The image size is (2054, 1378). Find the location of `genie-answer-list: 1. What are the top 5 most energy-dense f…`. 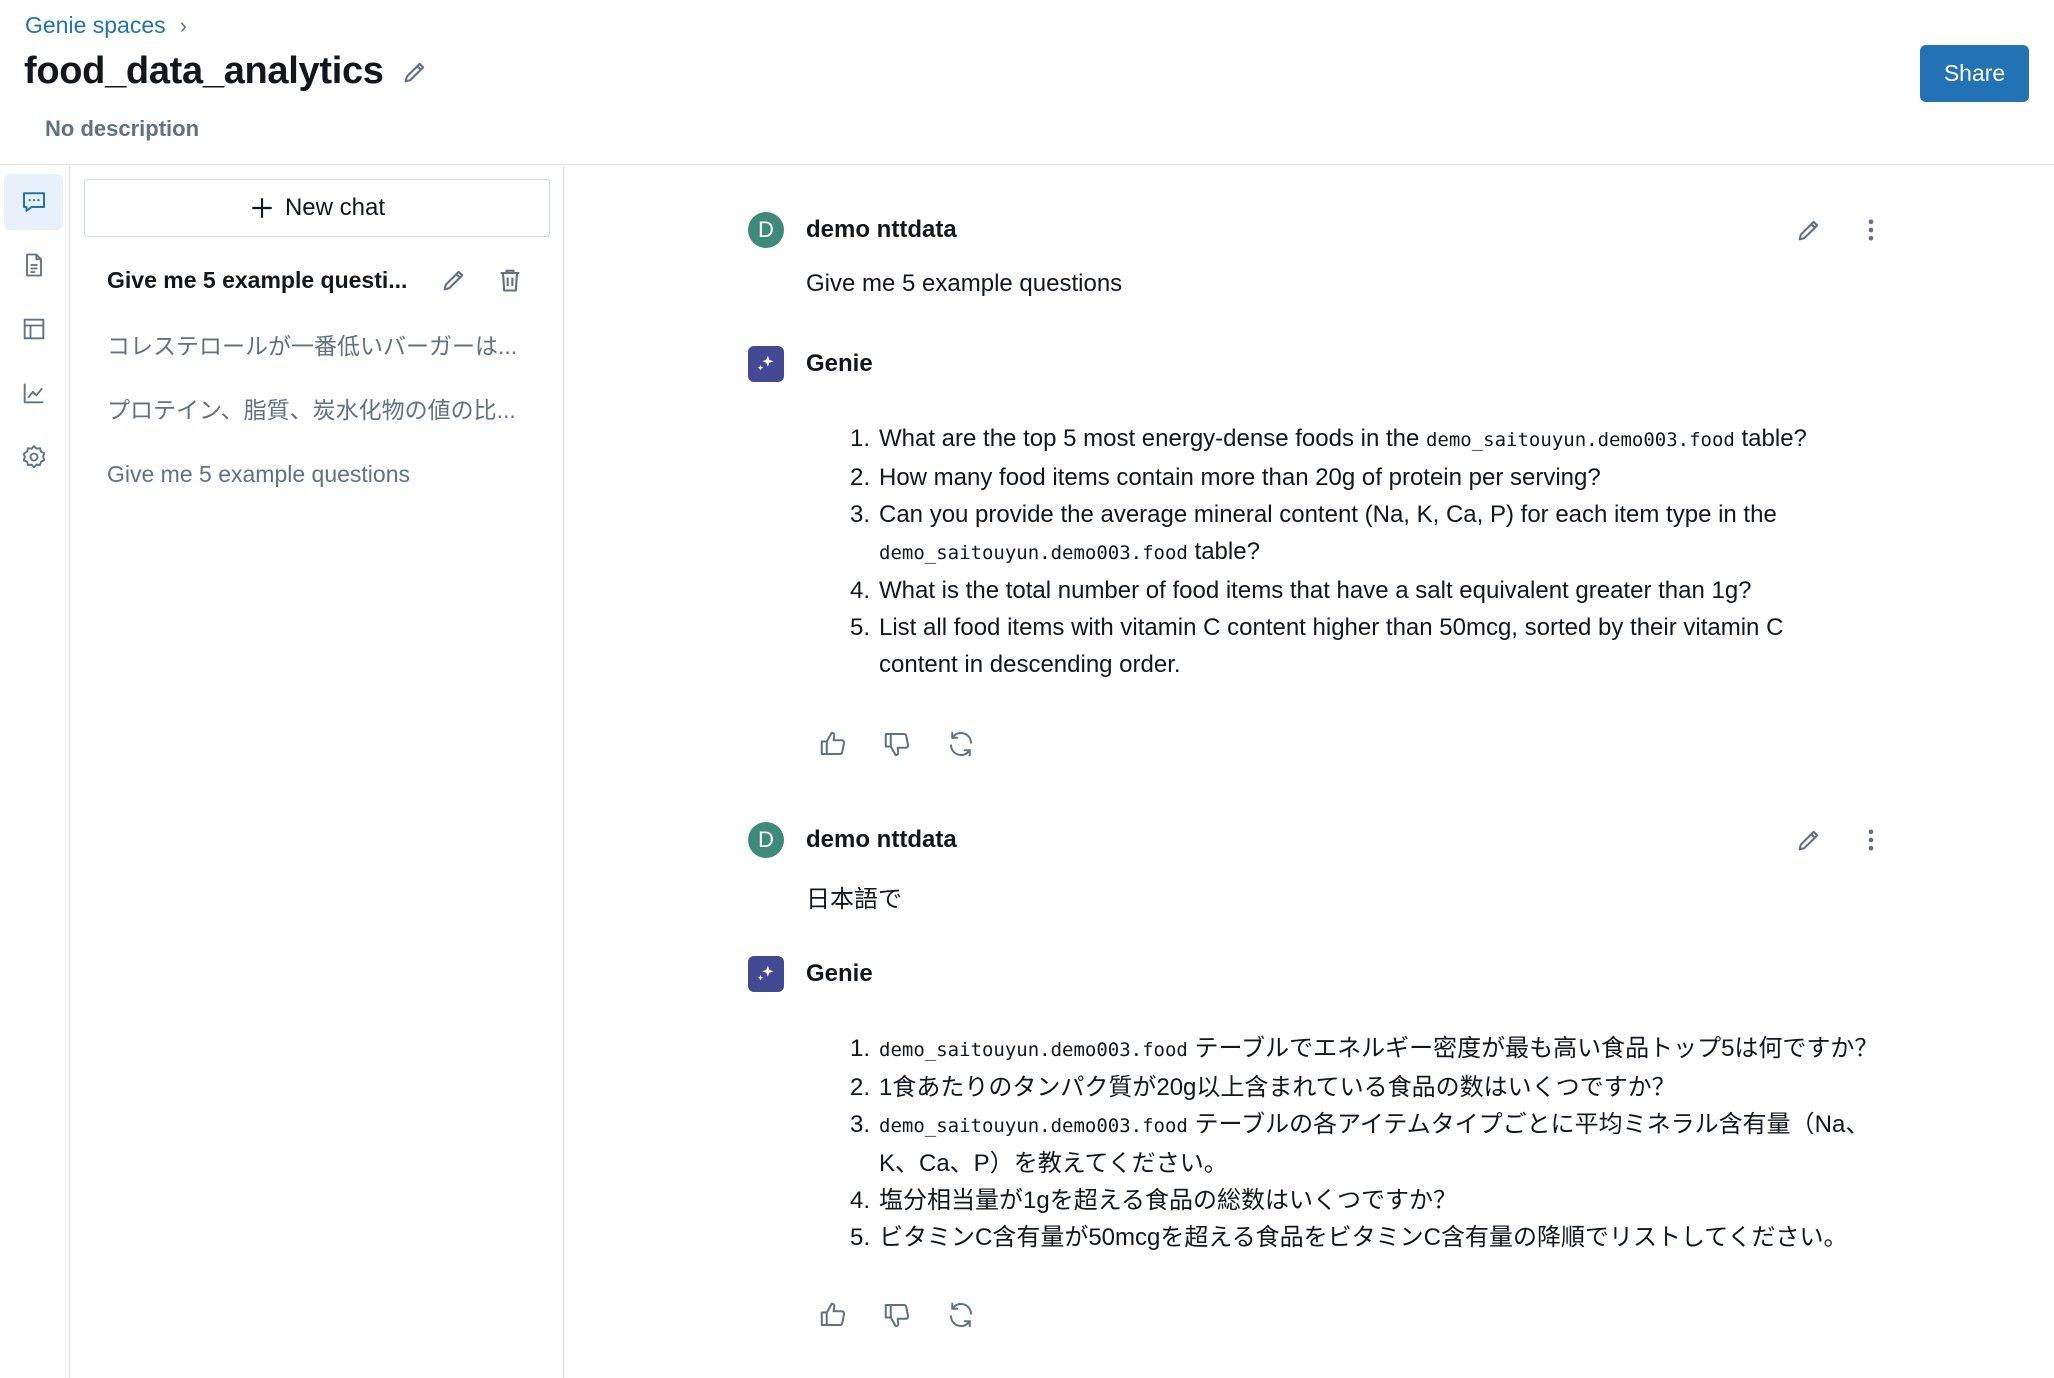

genie-answer-list: 1. What are the top 5 most energy-dense f… is located at coordinates (1390, 551).